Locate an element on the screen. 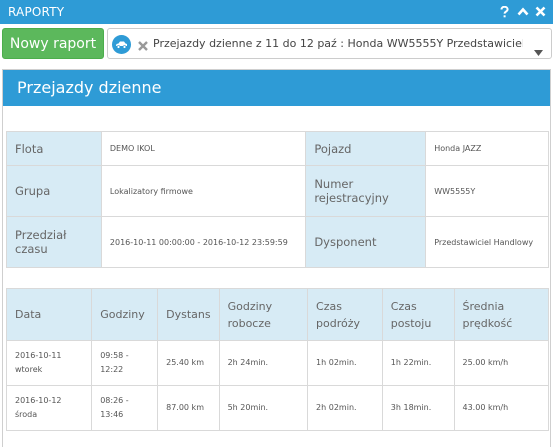 This screenshot has height=447, width=553. weekday-value: wtorek is located at coordinates (29, 369).